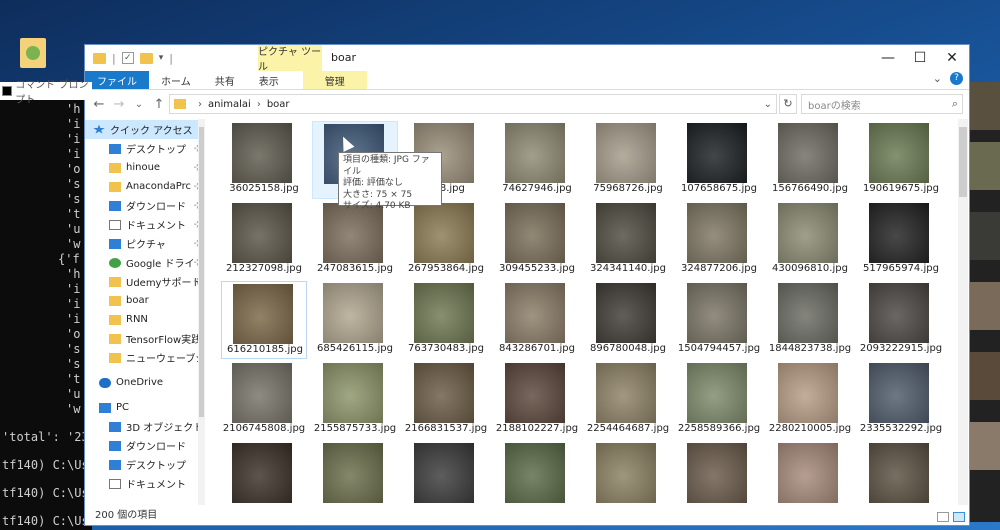 The height and width of the screenshot is (530, 1000). Describe the element at coordinates (956, 78) in the screenshot. I see `help-icon: ?` at that location.